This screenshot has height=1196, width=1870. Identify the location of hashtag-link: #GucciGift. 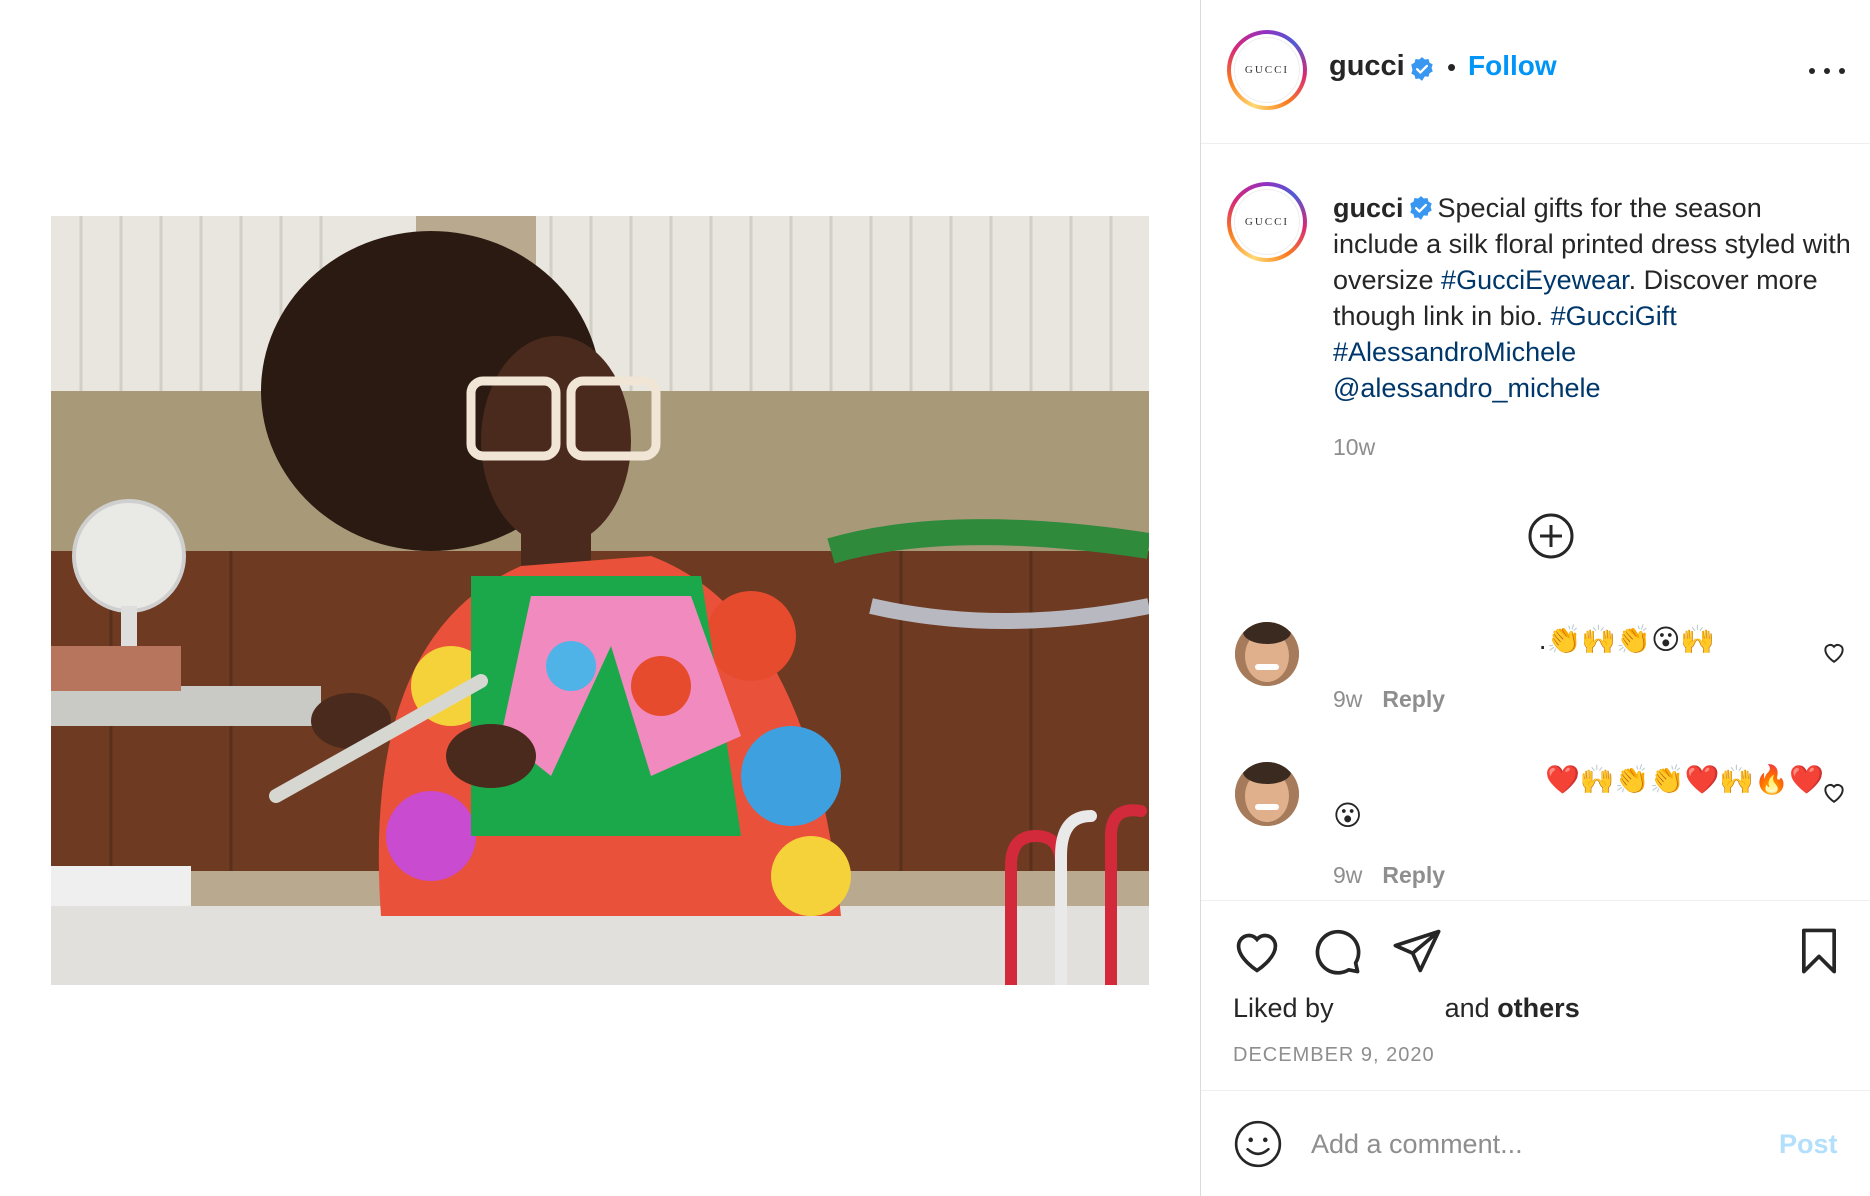
(1614, 316).